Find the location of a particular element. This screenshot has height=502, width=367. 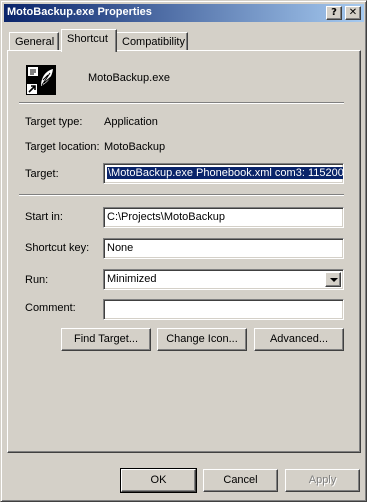

tab-compatibility: Compatibility is located at coordinates (152, 41).